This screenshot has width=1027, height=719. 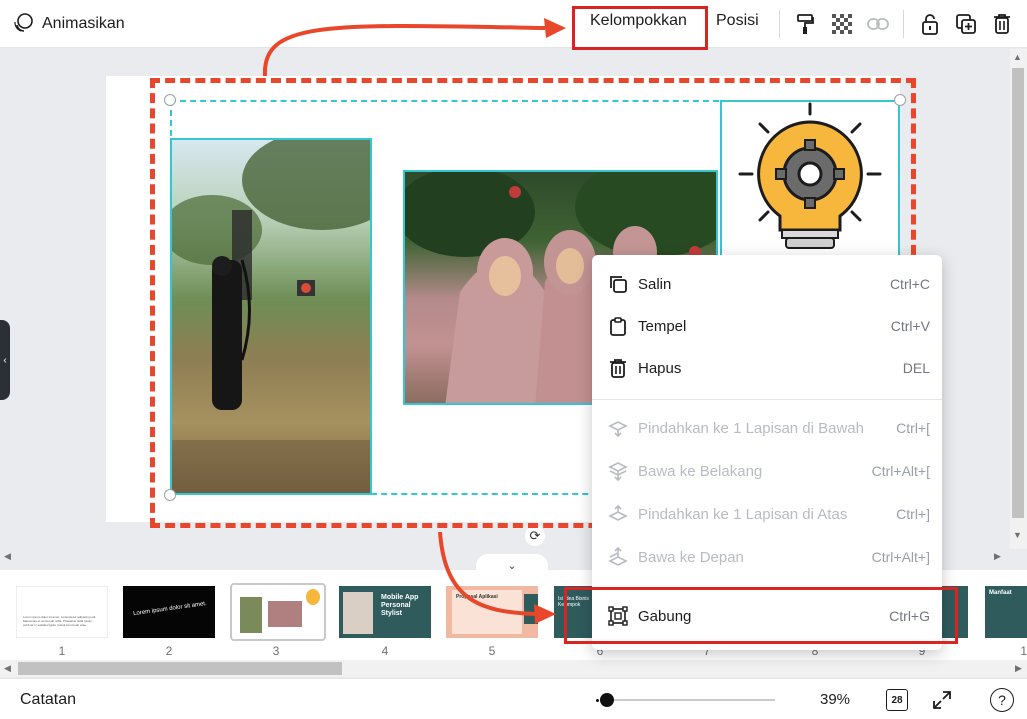 I want to click on page-count-button: 28, so click(x=897, y=700).